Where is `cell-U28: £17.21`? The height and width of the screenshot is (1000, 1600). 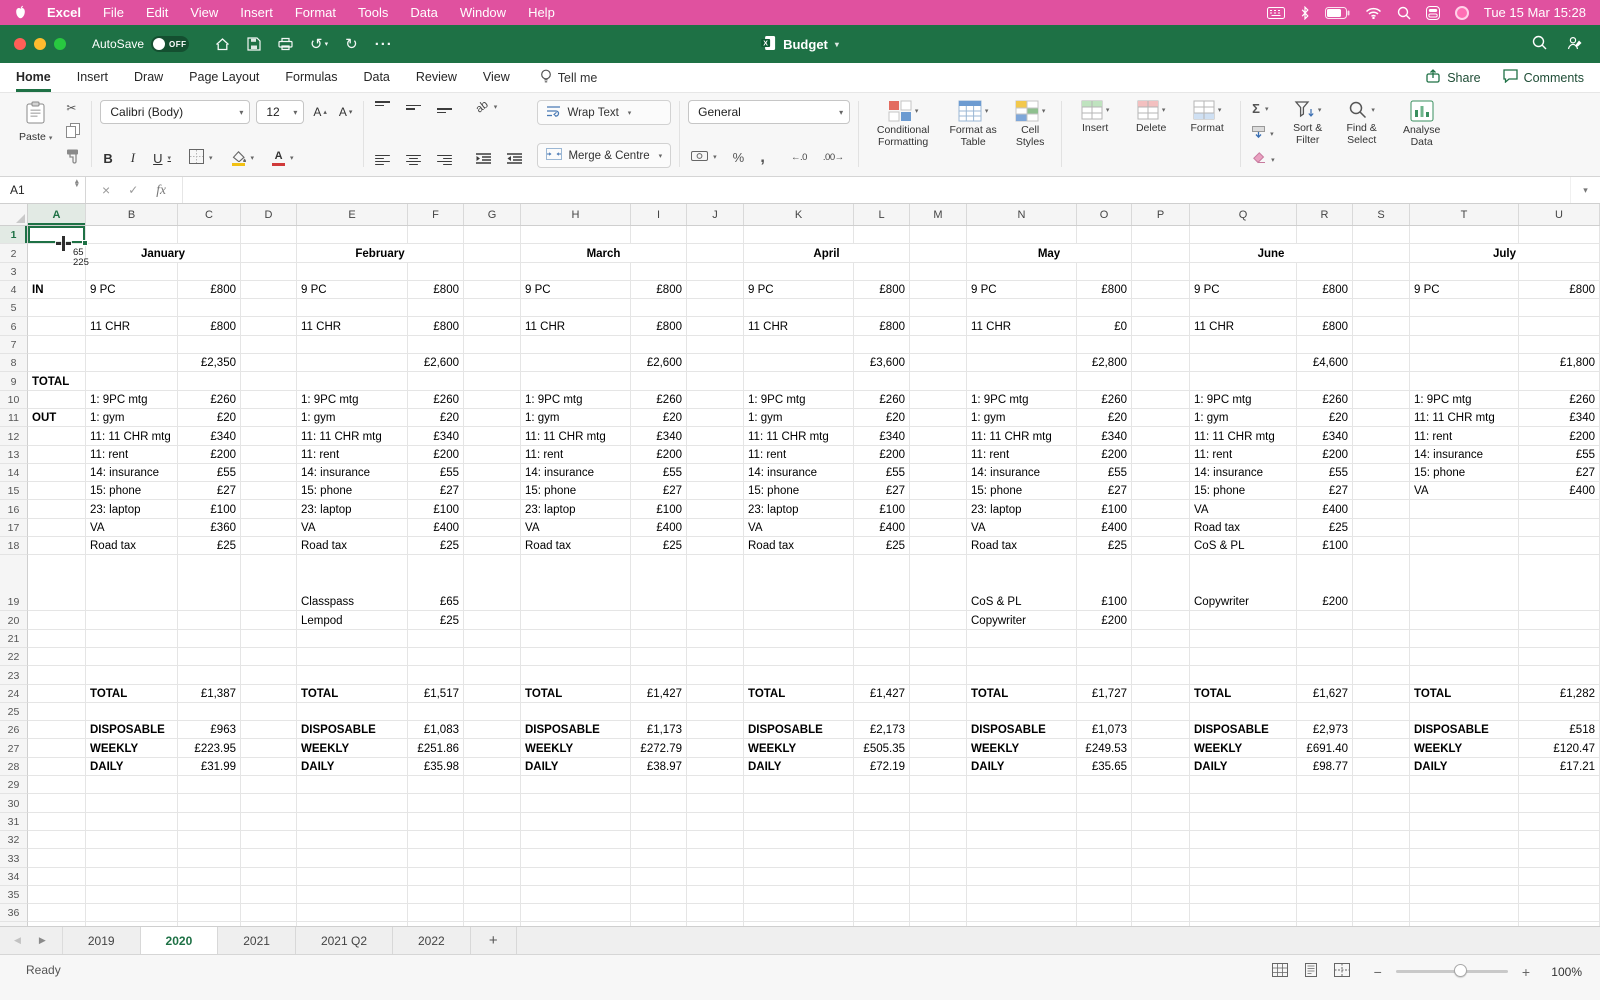
cell-U28: £17.21 is located at coordinates (1559, 767).